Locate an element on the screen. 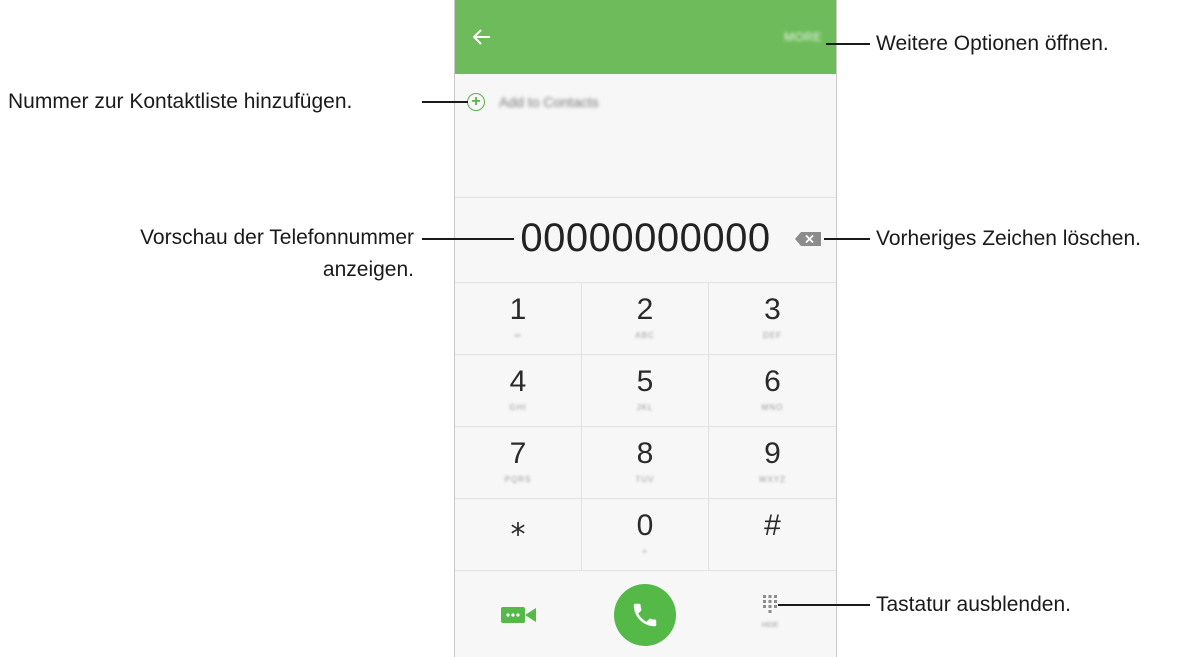  key-4: 4 GHI is located at coordinates (518, 391).